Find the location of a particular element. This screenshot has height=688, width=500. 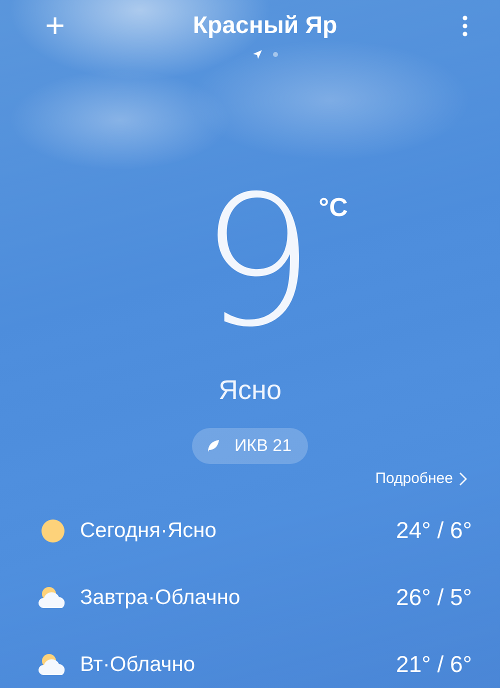

forecast-day-label: Сегодня·Ясно is located at coordinates (149, 530).